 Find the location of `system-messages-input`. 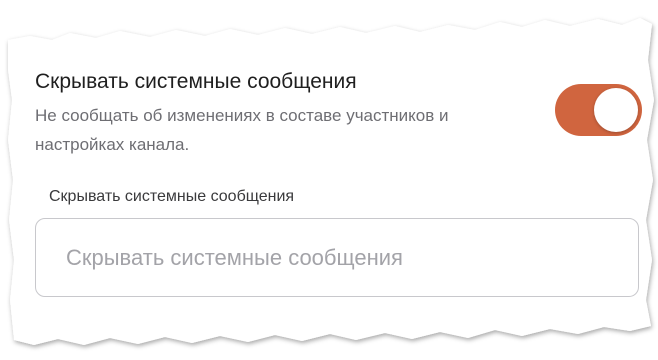

system-messages-input is located at coordinates (336, 258).